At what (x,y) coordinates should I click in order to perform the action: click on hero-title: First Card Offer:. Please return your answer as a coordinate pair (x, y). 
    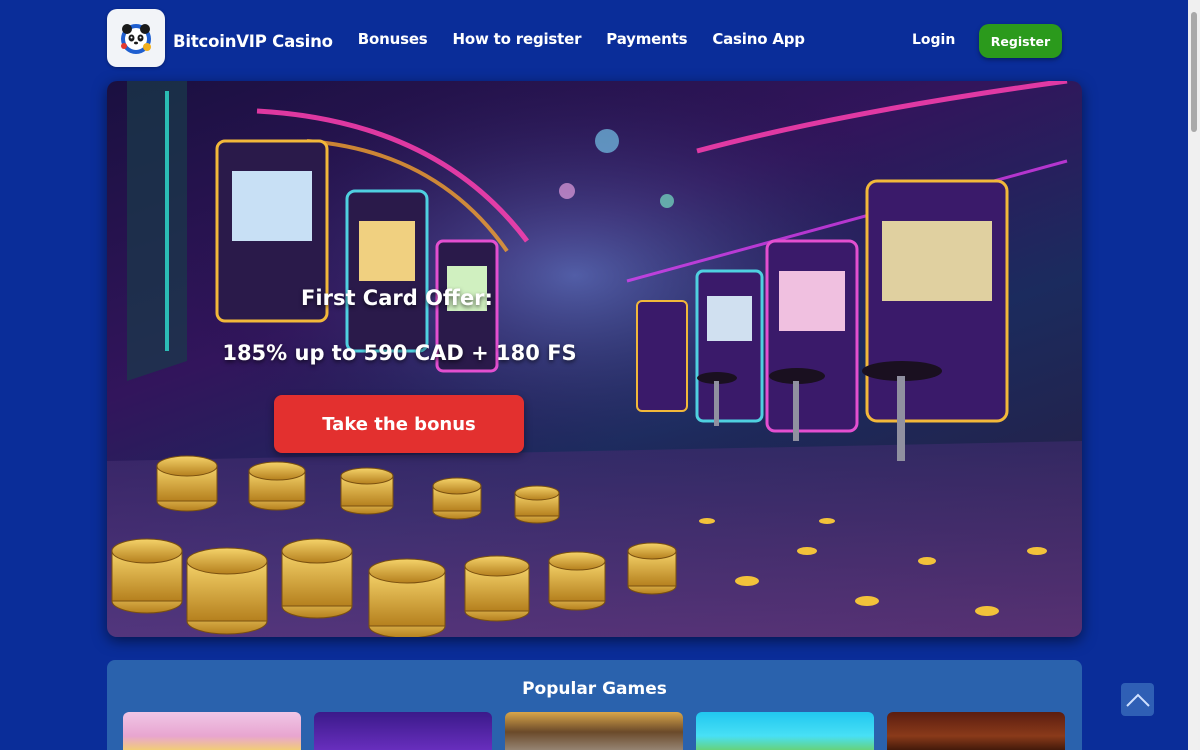
    Looking at the image, I should click on (397, 298).